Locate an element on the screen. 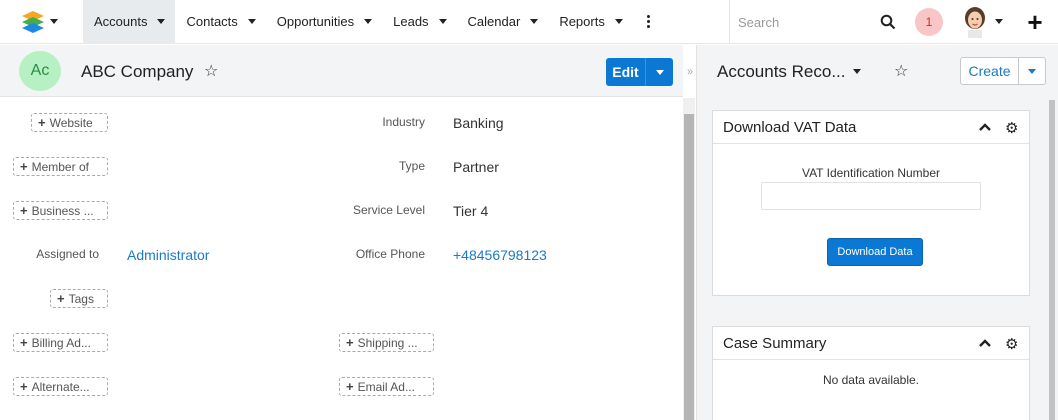  tab-label: Accounts is located at coordinates (121, 21).